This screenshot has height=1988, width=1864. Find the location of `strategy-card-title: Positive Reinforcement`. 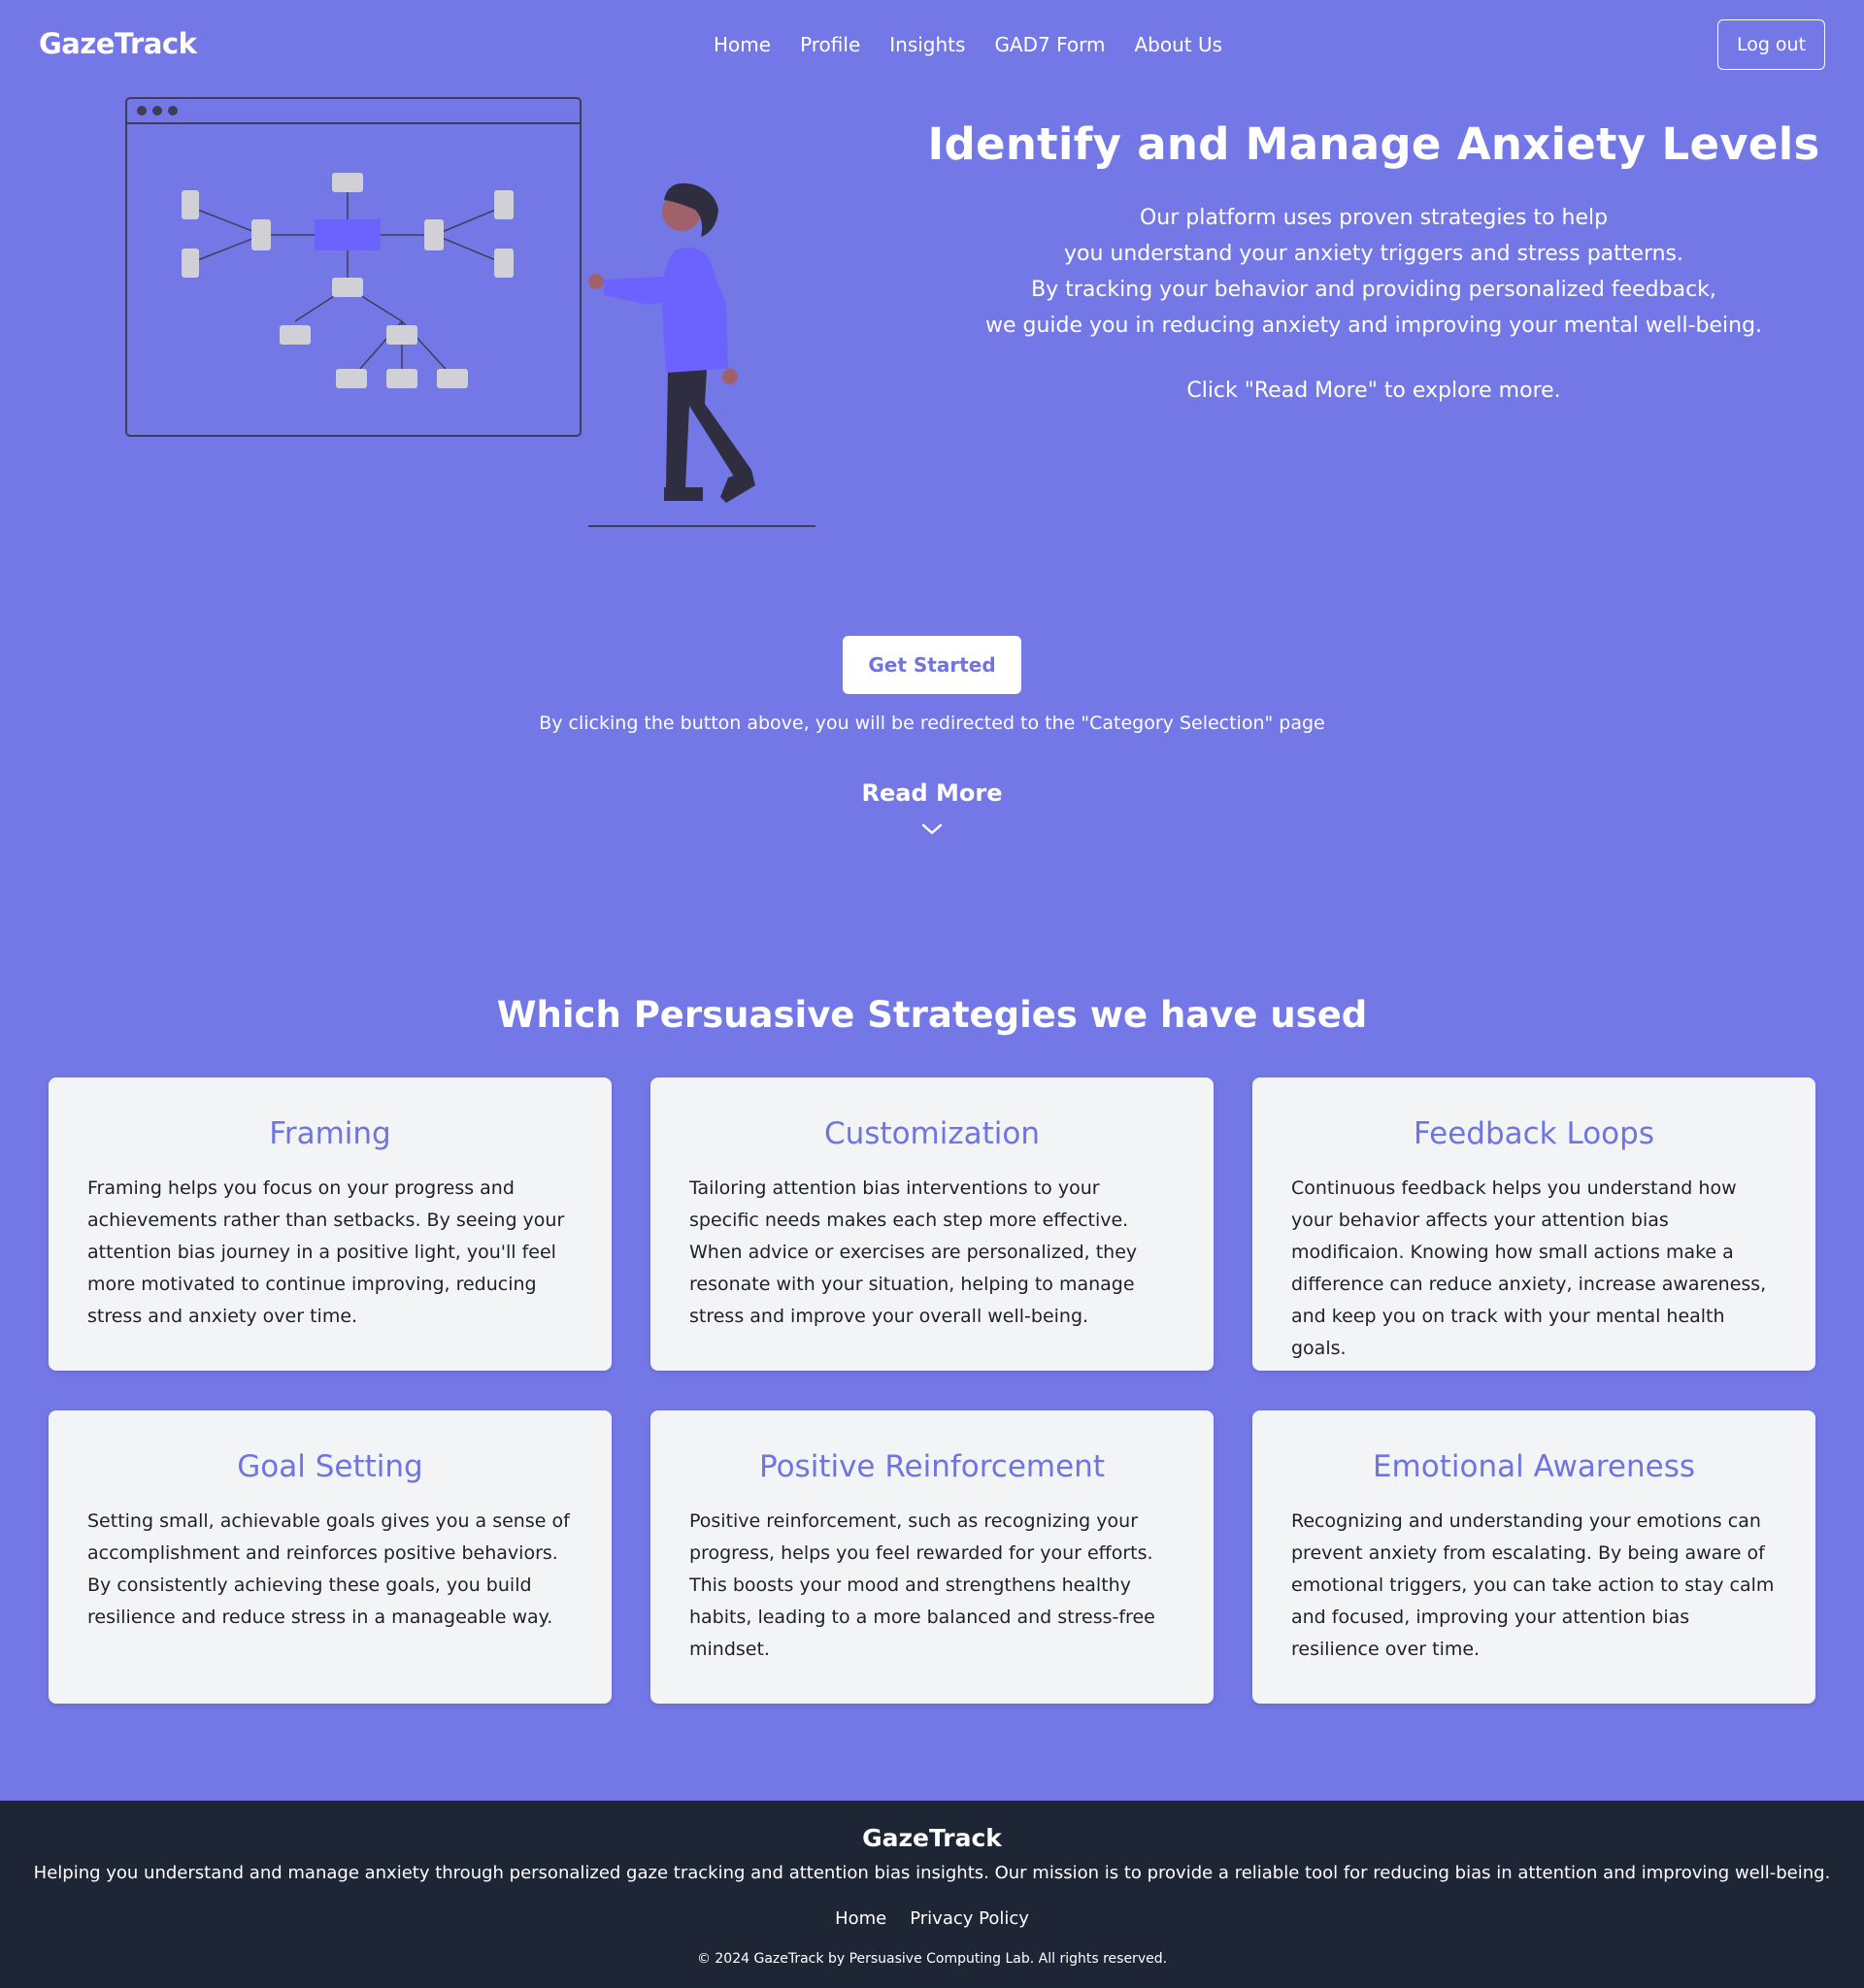

strategy-card-title: Positive Reinforcement is located at coordinates (932, 1467).